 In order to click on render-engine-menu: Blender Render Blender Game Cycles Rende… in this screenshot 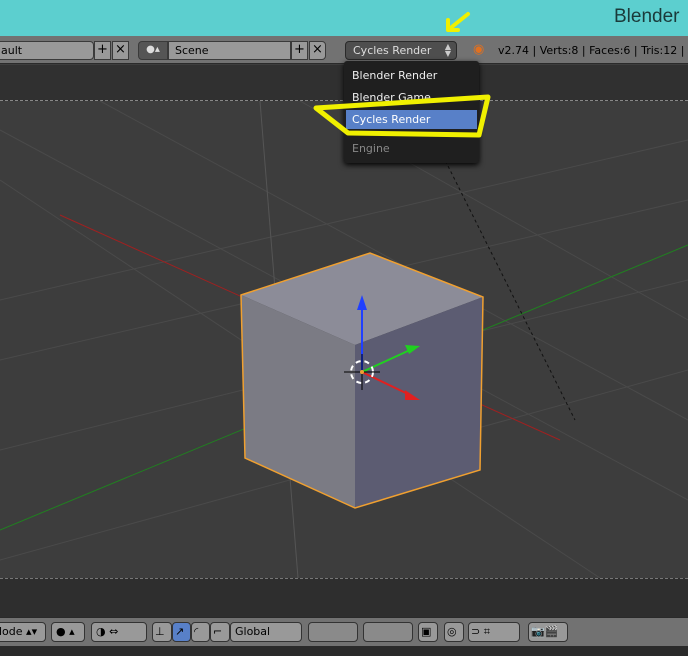, I will do `click(411, 112)`.